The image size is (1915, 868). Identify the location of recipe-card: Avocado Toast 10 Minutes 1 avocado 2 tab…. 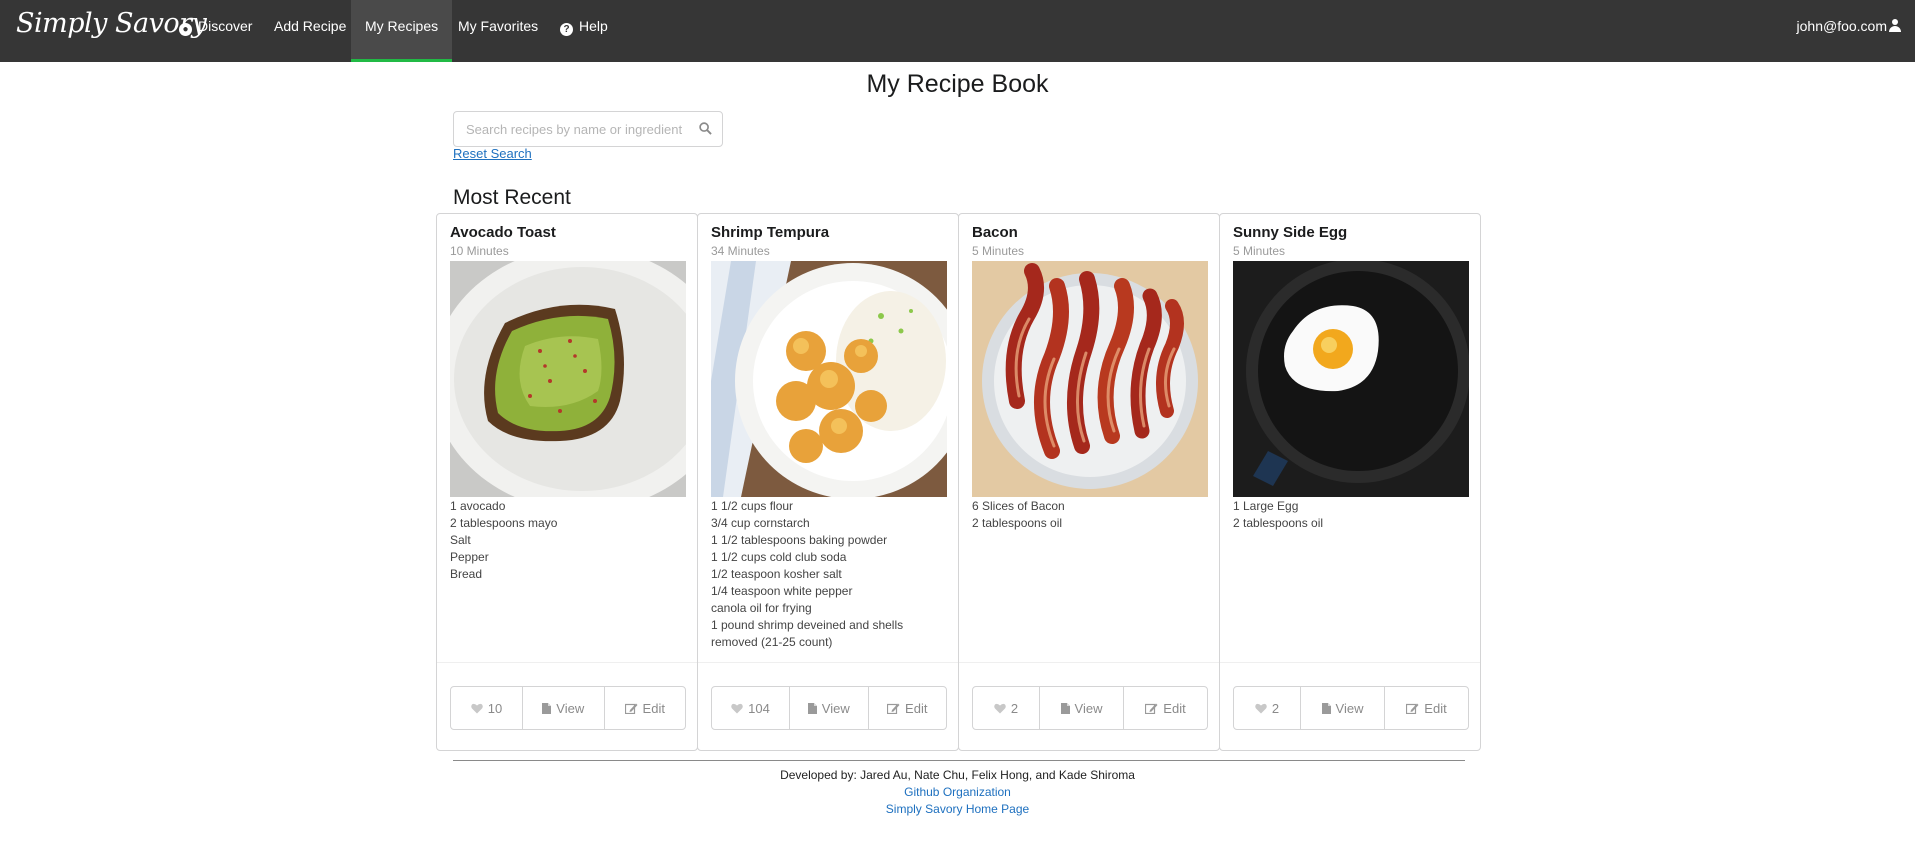
(567, 482).